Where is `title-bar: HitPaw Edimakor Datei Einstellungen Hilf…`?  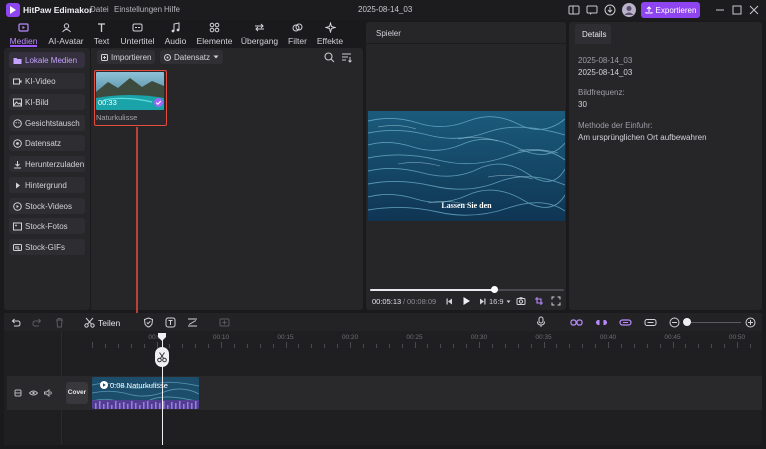 title-bar: HitPaw Edimakor Datei Einstellungen Hilf… is located at coordinates (383, 10).